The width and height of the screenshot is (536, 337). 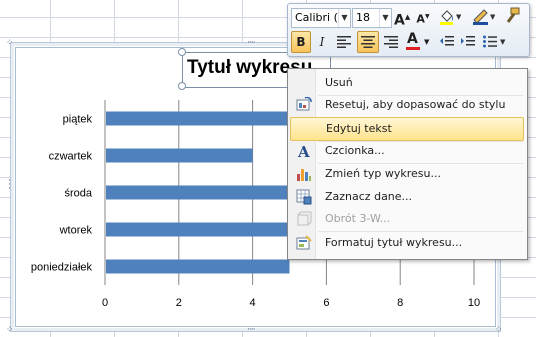 I want to click on rotation-3d-icon, so click(x=304, y=218).